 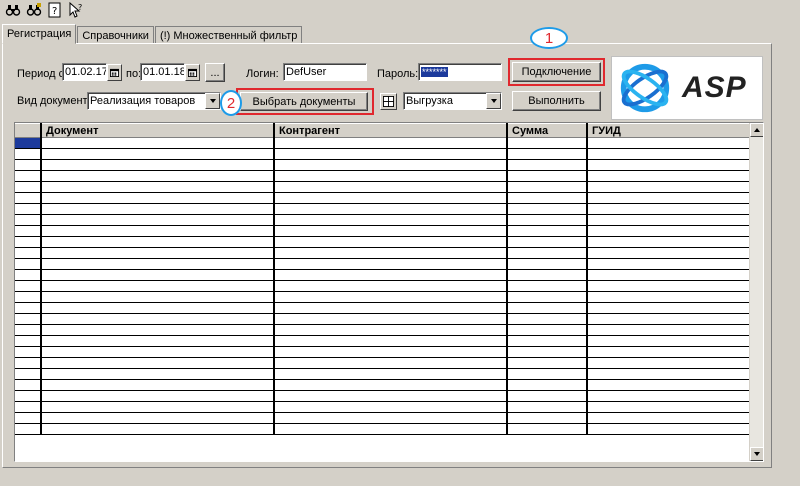 What do you see at coordinates (162, 72) in the screenshot?
I see `period-to-input: 01.01.18` at bounding box center [162, 72].